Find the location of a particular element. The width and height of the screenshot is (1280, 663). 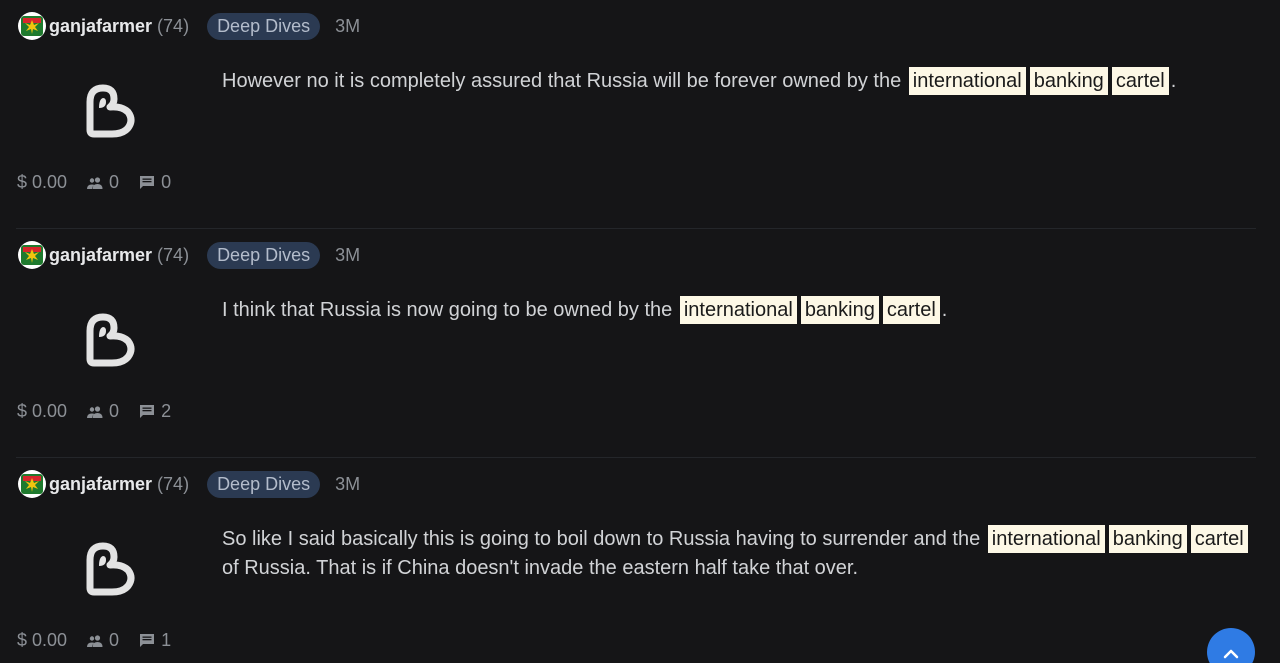

comments-count: 0 is located at coordinates (166, 182).